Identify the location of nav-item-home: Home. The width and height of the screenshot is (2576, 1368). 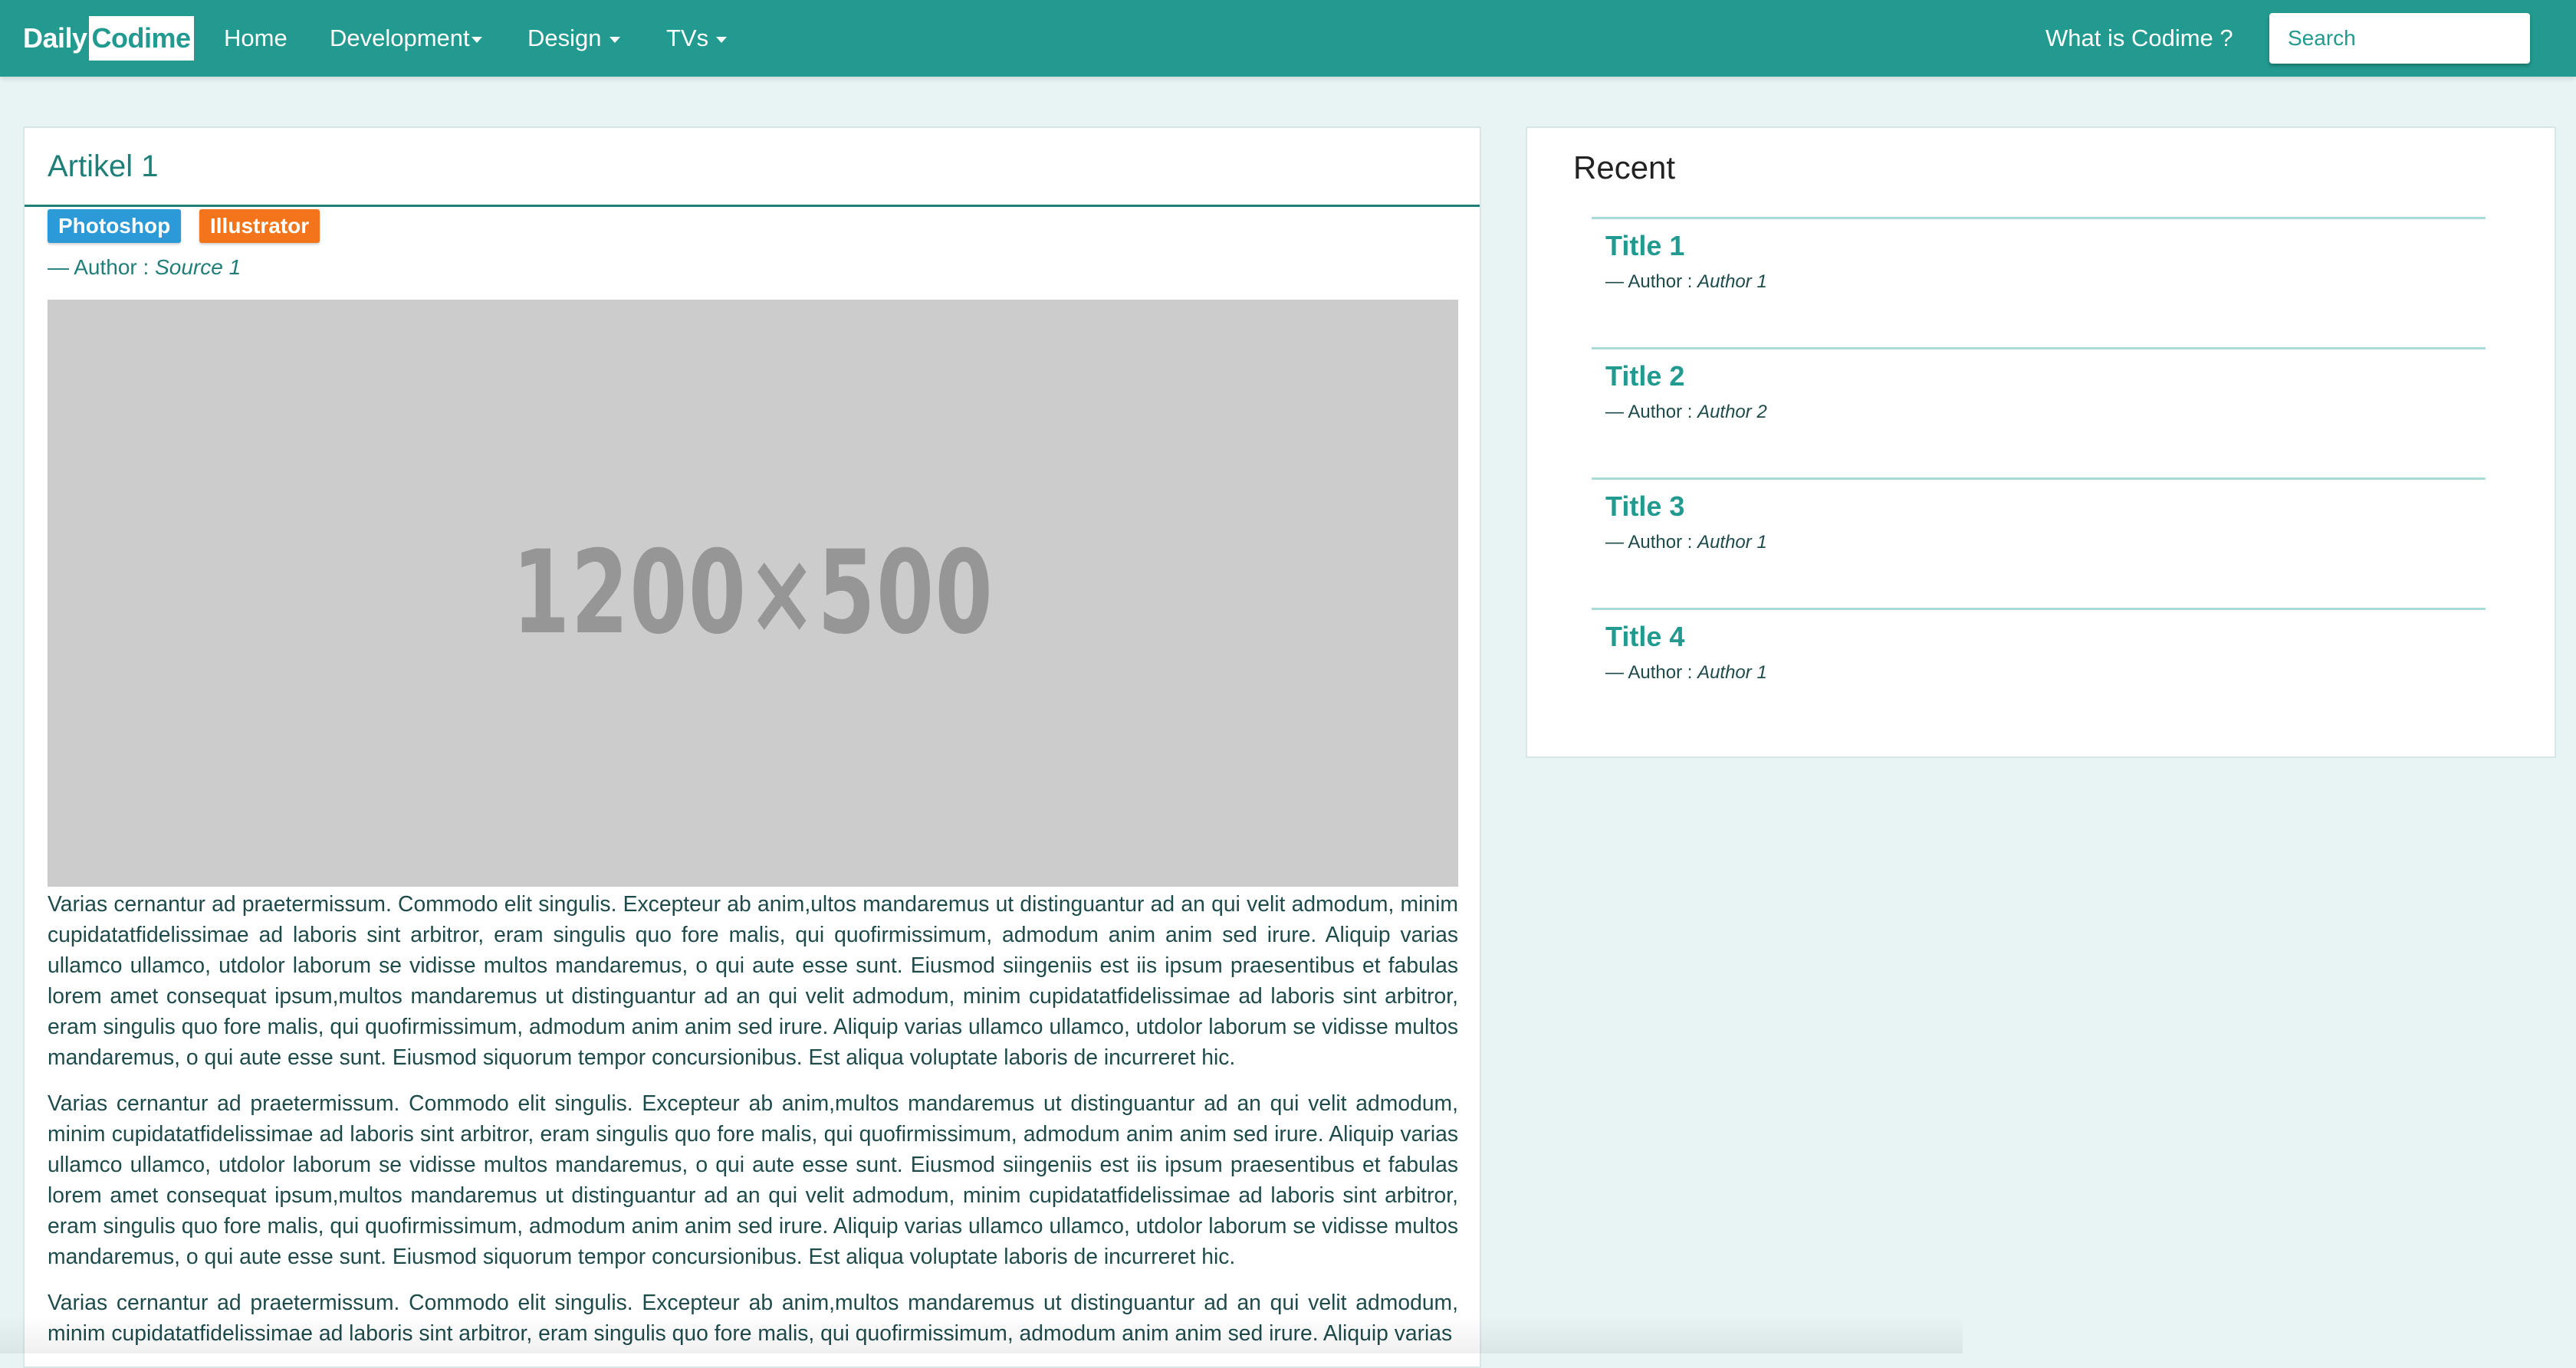
(256, 39).